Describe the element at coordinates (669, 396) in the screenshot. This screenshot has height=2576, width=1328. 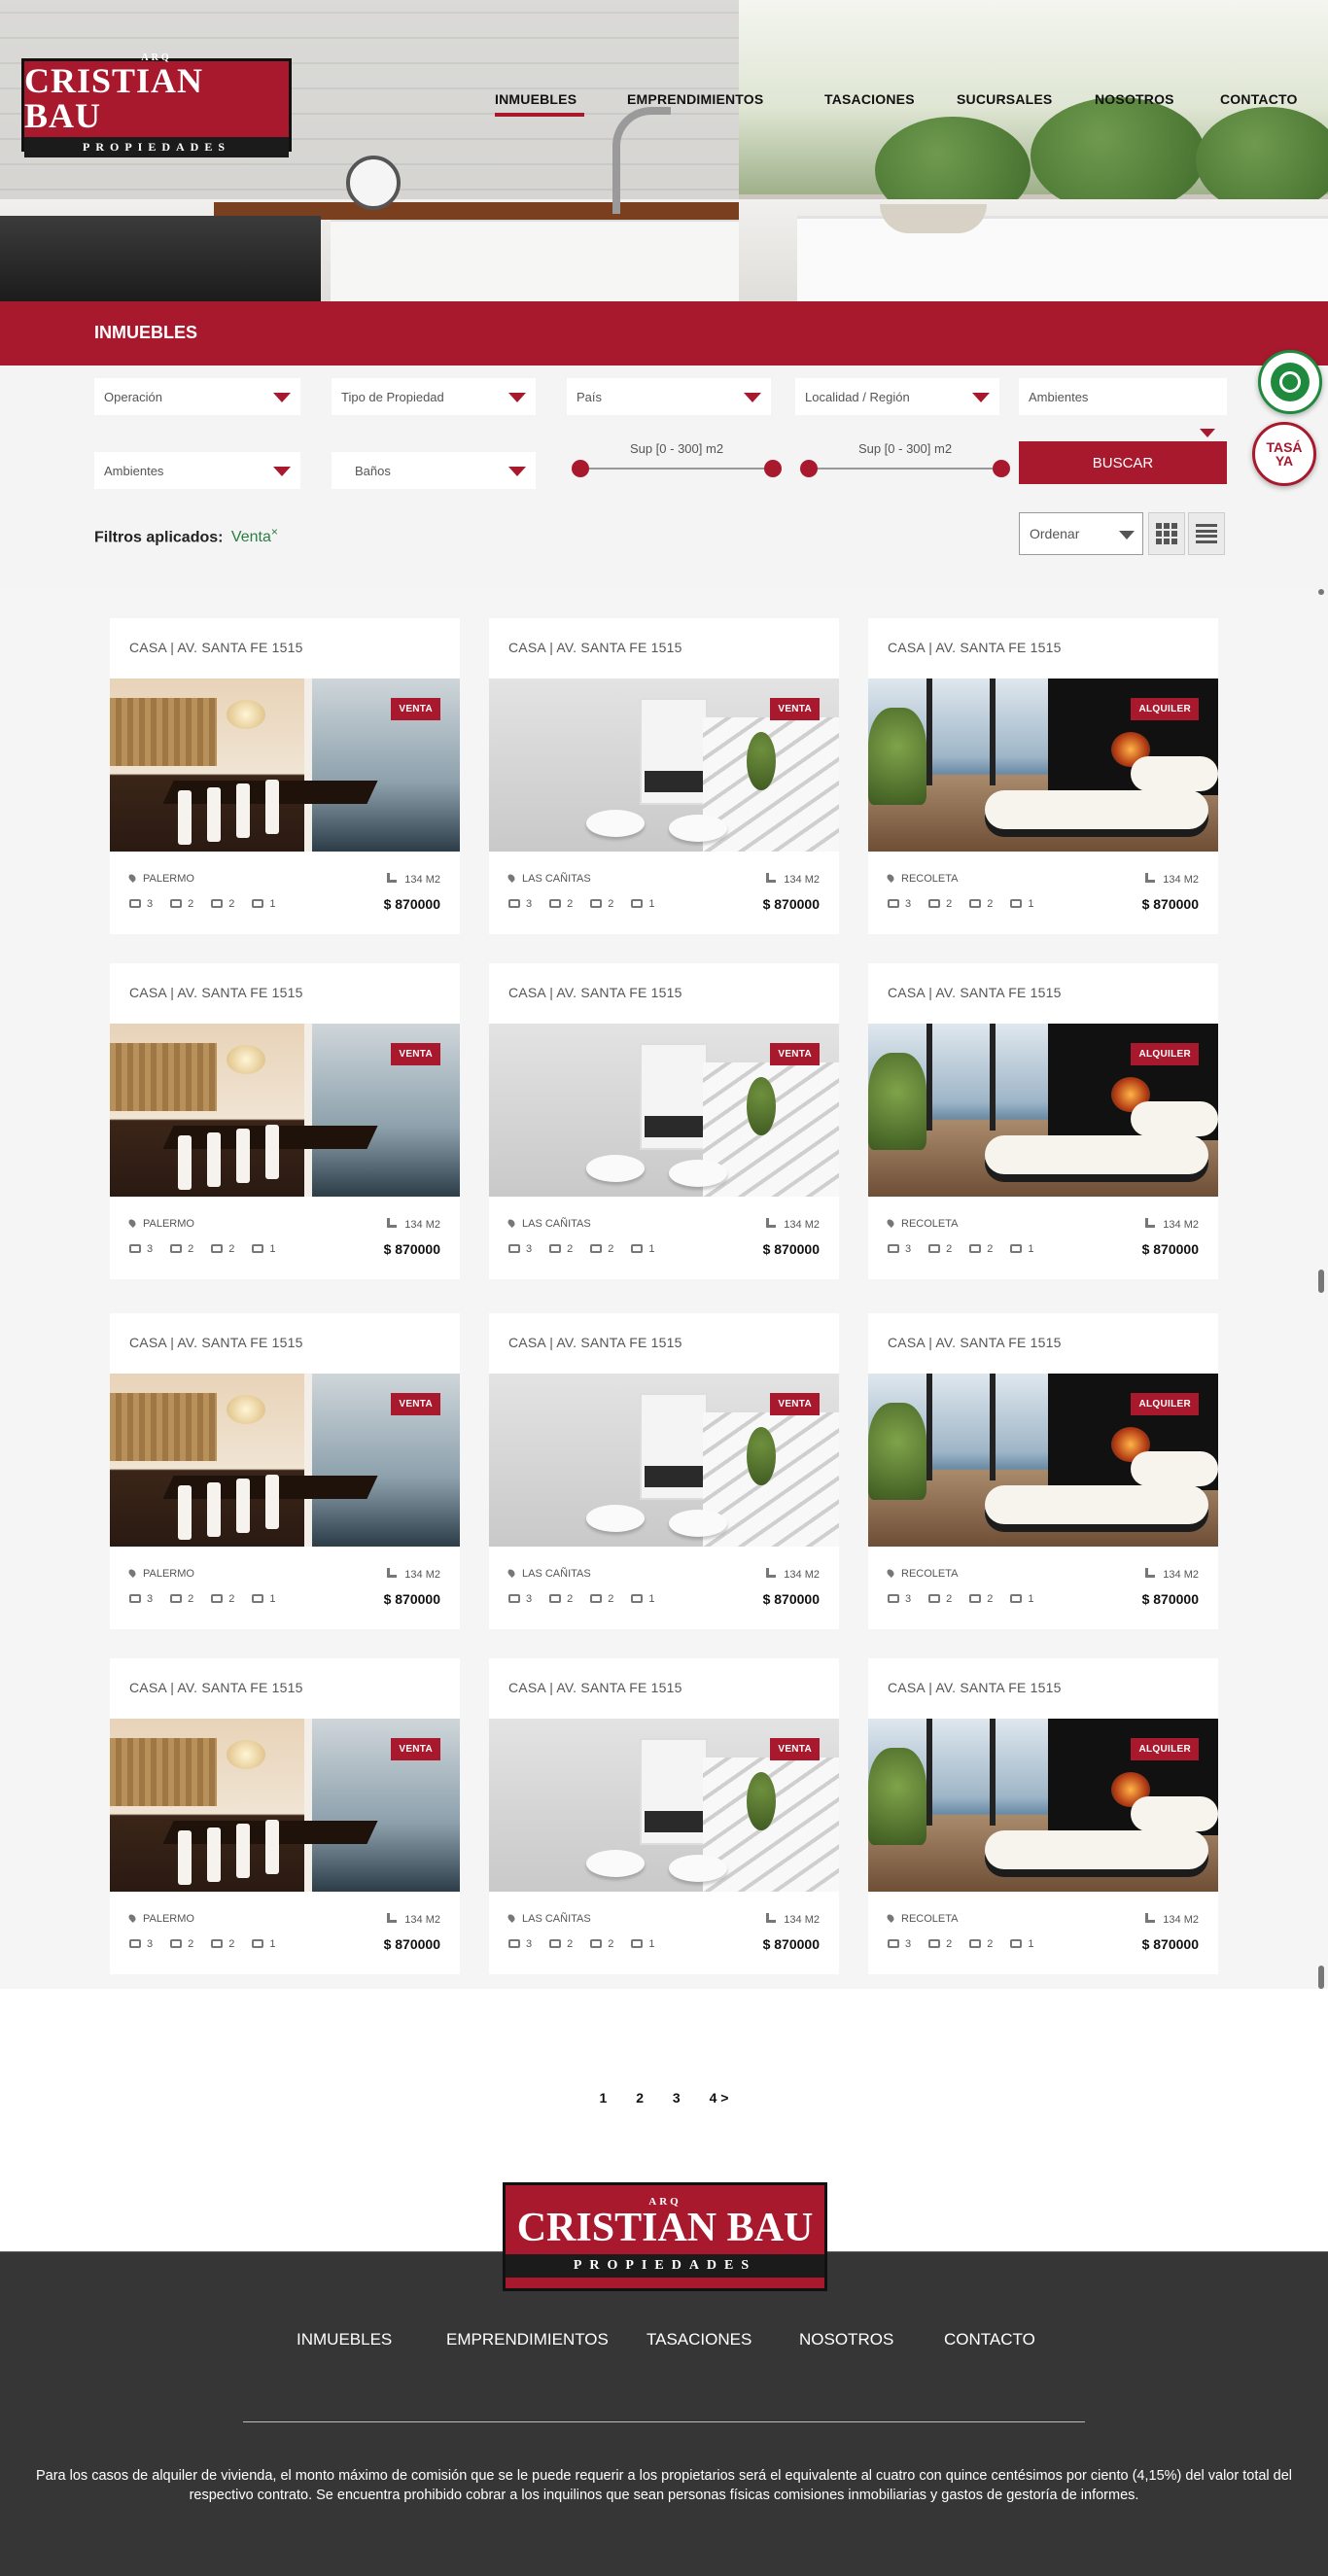
I see `pais-select: País` at that location.